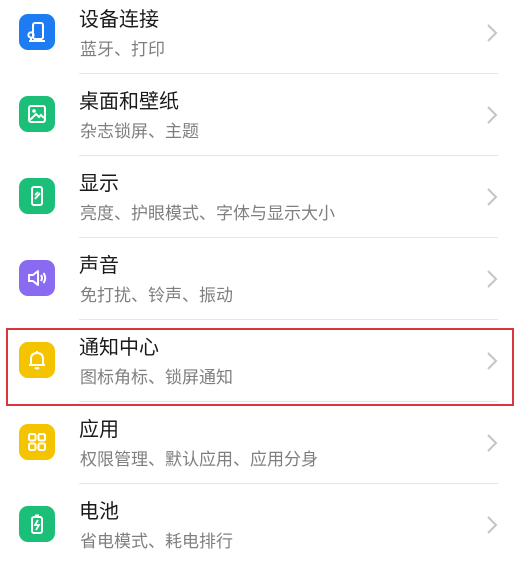 This screenshot has width=520, height=566. I want to click on settings-item-notification-center: 通知中心 图标角标、锁屏通知, so click(260, 361).